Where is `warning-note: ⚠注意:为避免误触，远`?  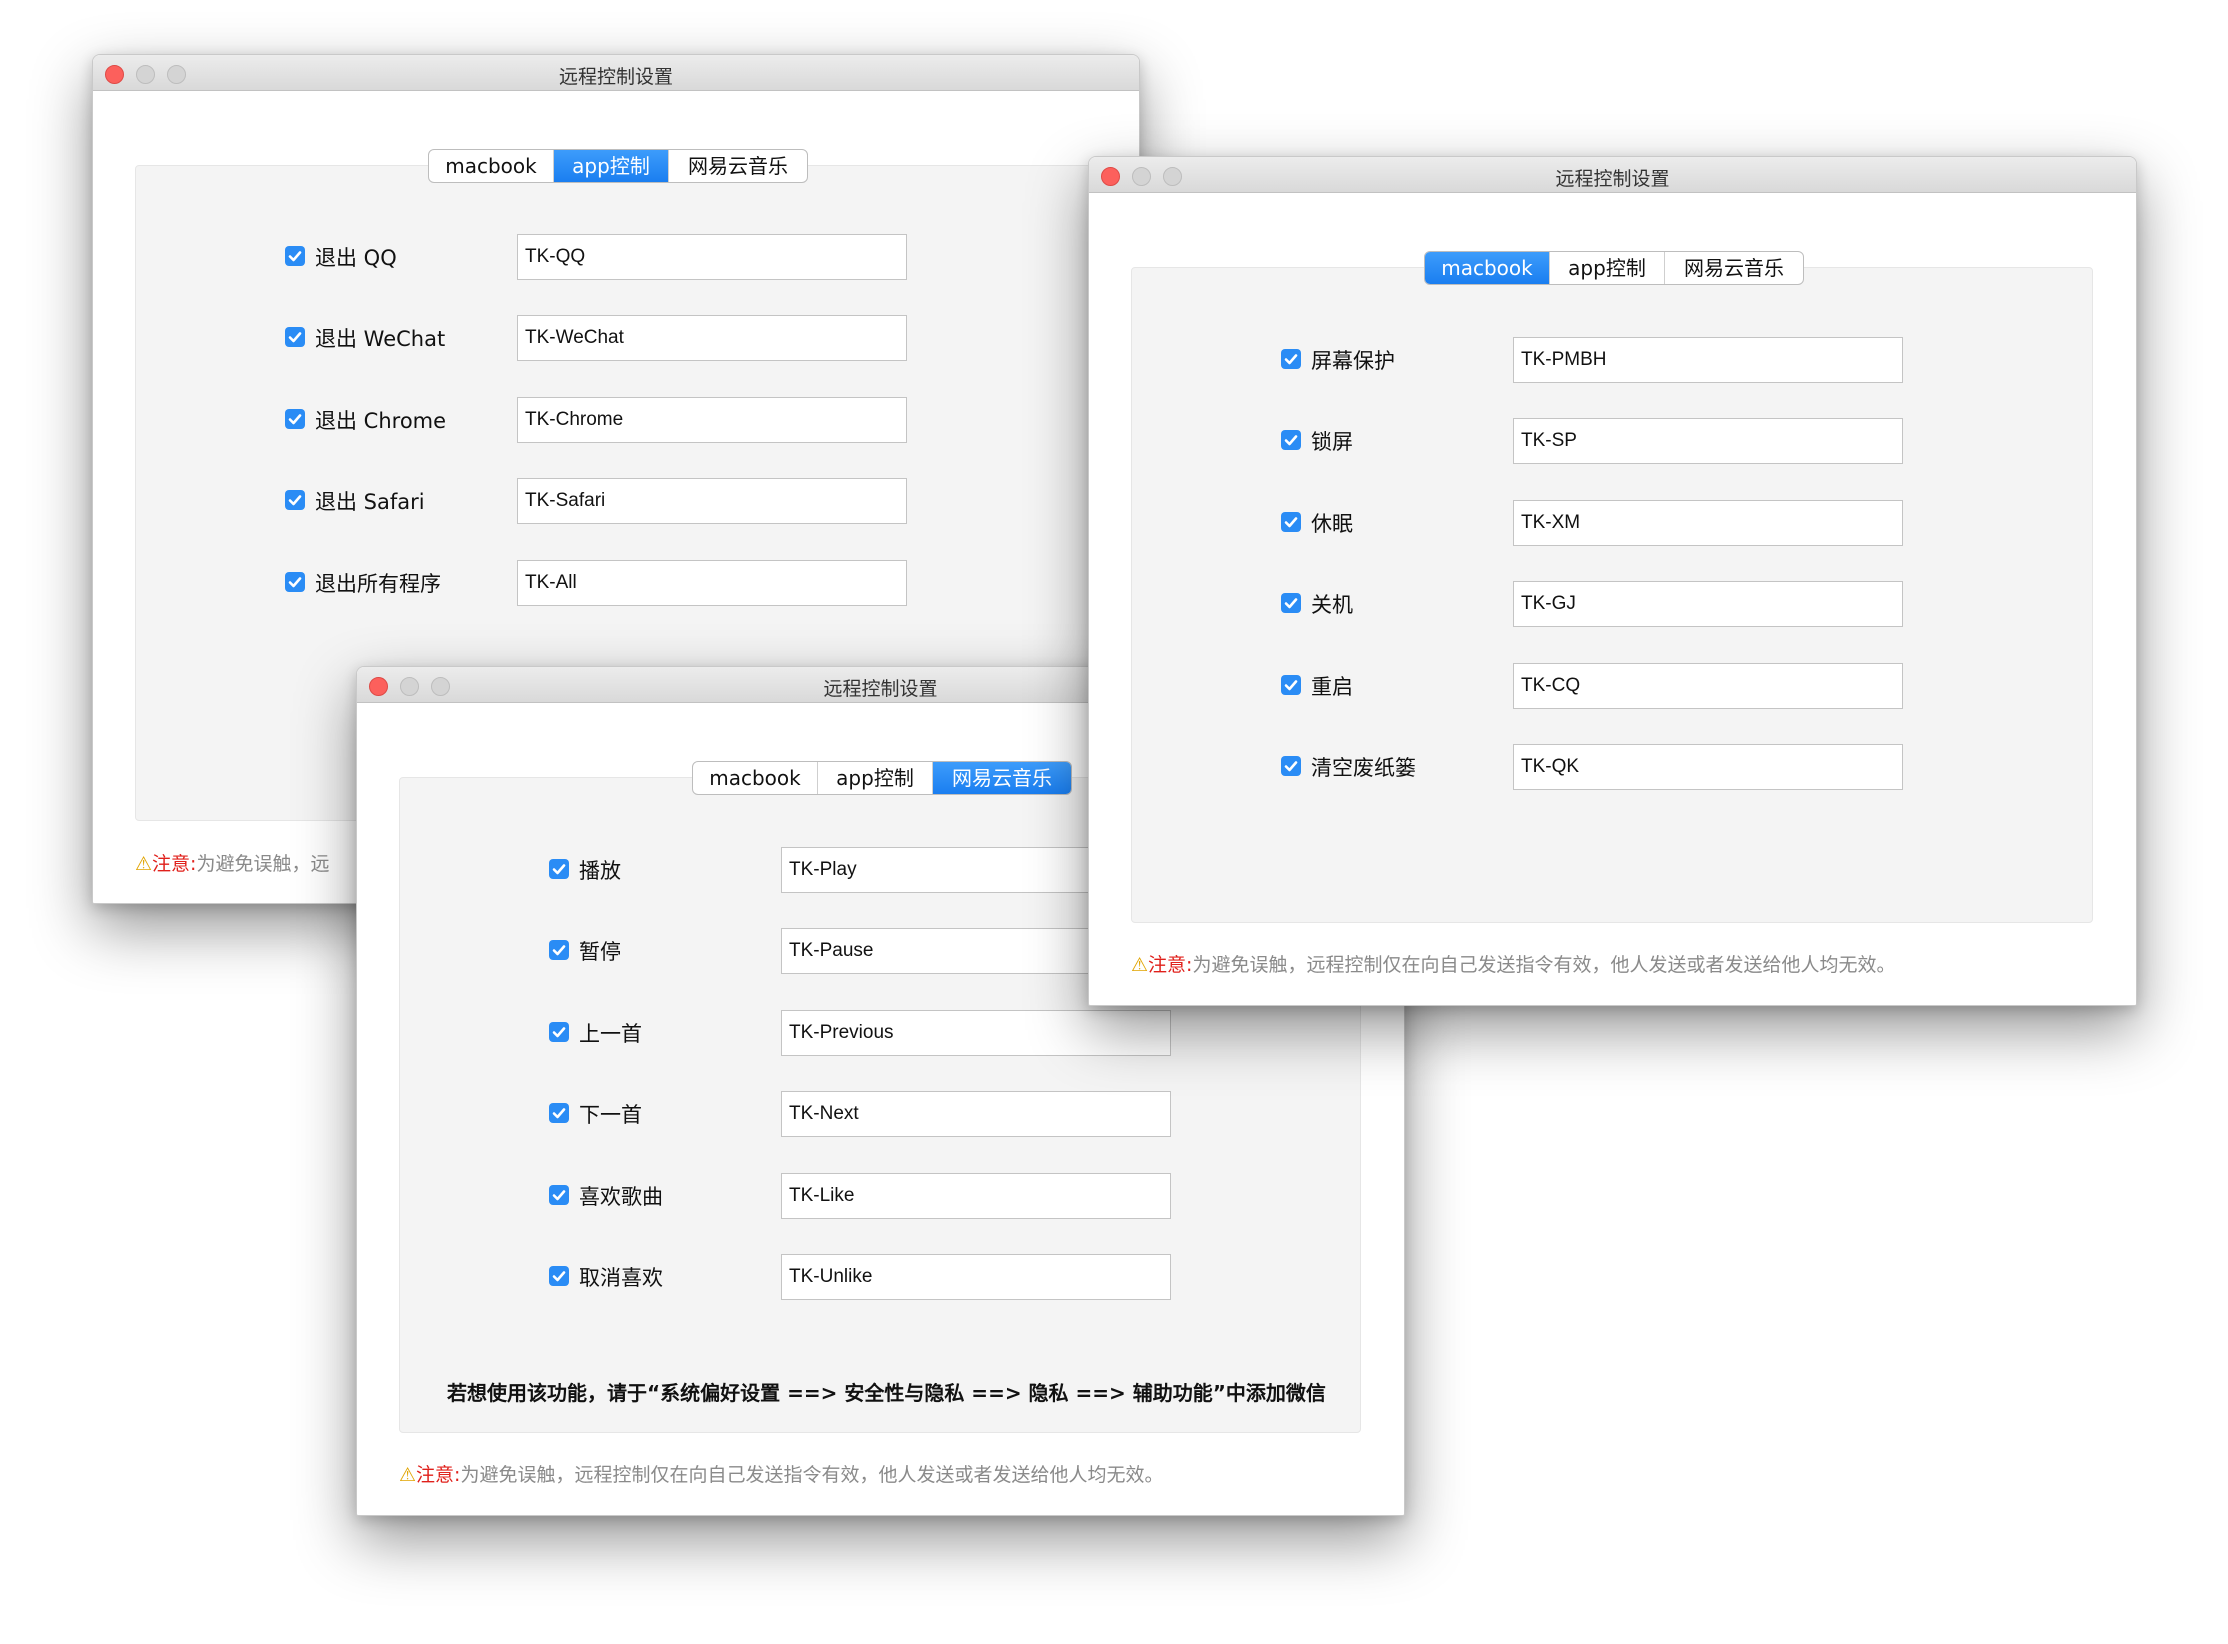
warning-note: ⚠注意:为避免误触，远 is located at coordinates (232, 862).